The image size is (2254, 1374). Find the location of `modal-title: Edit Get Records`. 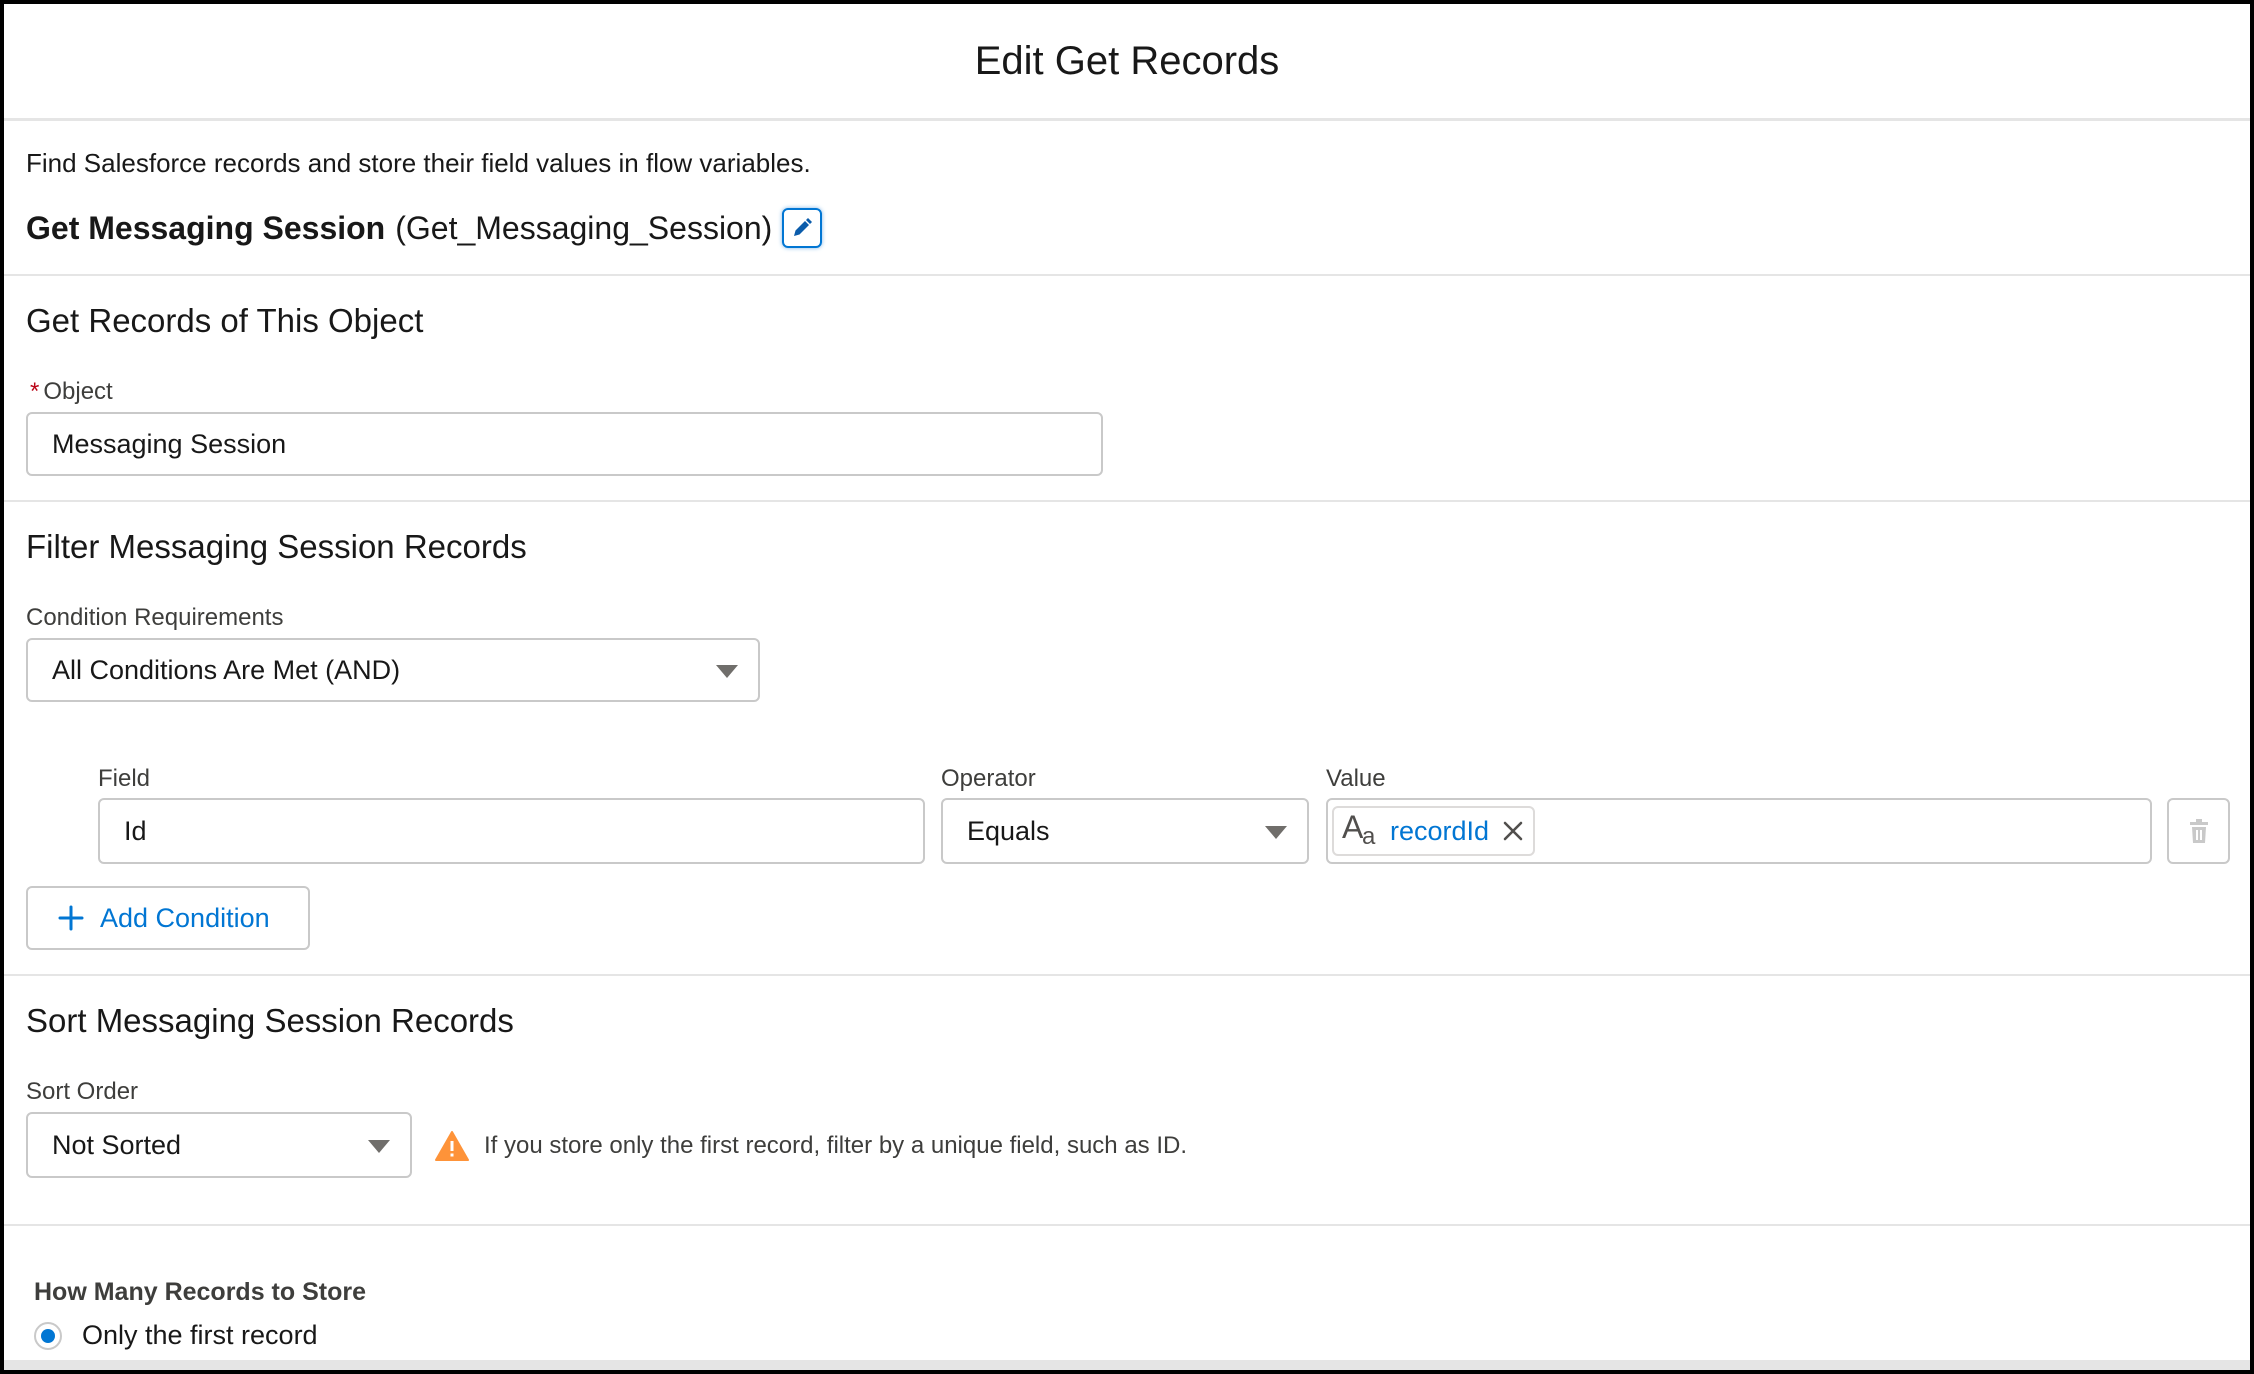

modal-title: Edit Get Records is located at coordinates (1127, 60).